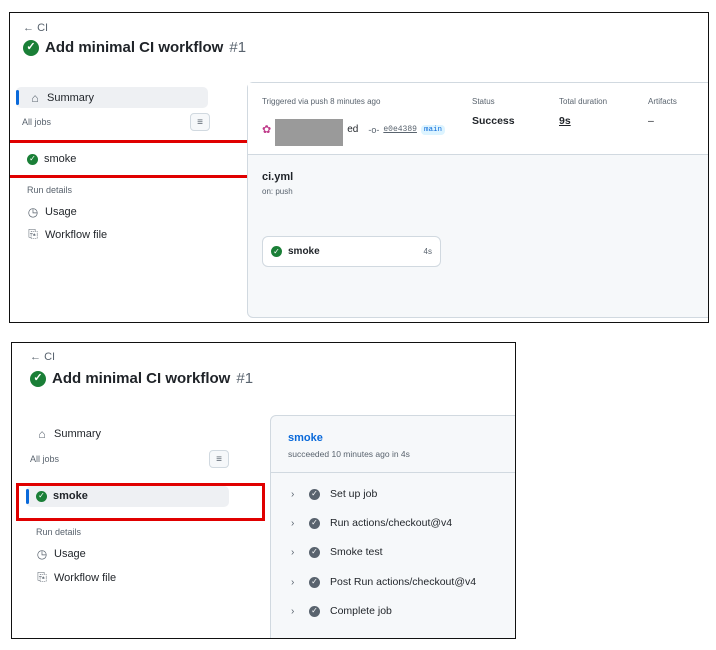  Describe the element at coordinates (305, 438) in the screenshot. I see `job-name: smoke` at that location.